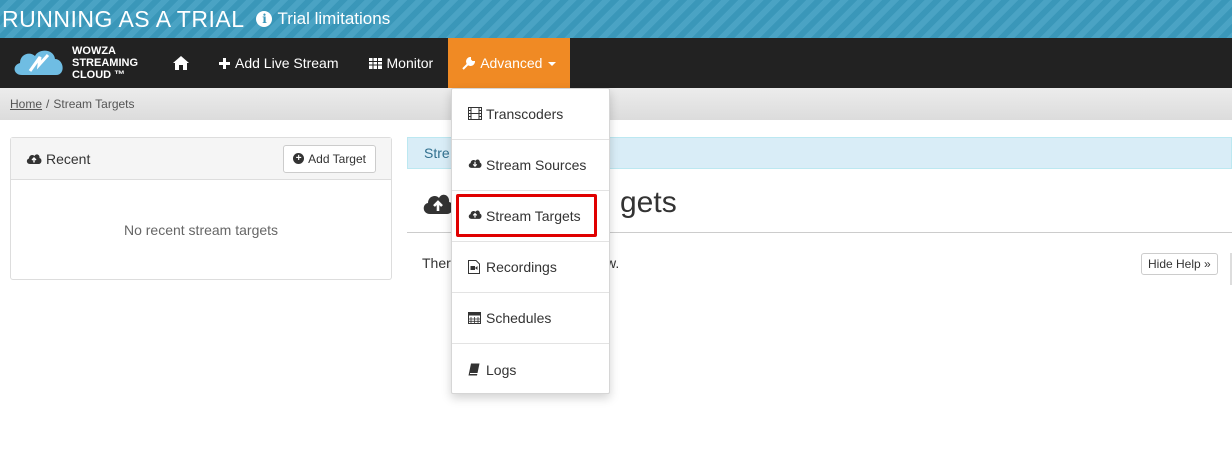  Describe the element at coordinates (410, 63) in the screenshot. I see `nav-monitor-label: Monitor` at that location.